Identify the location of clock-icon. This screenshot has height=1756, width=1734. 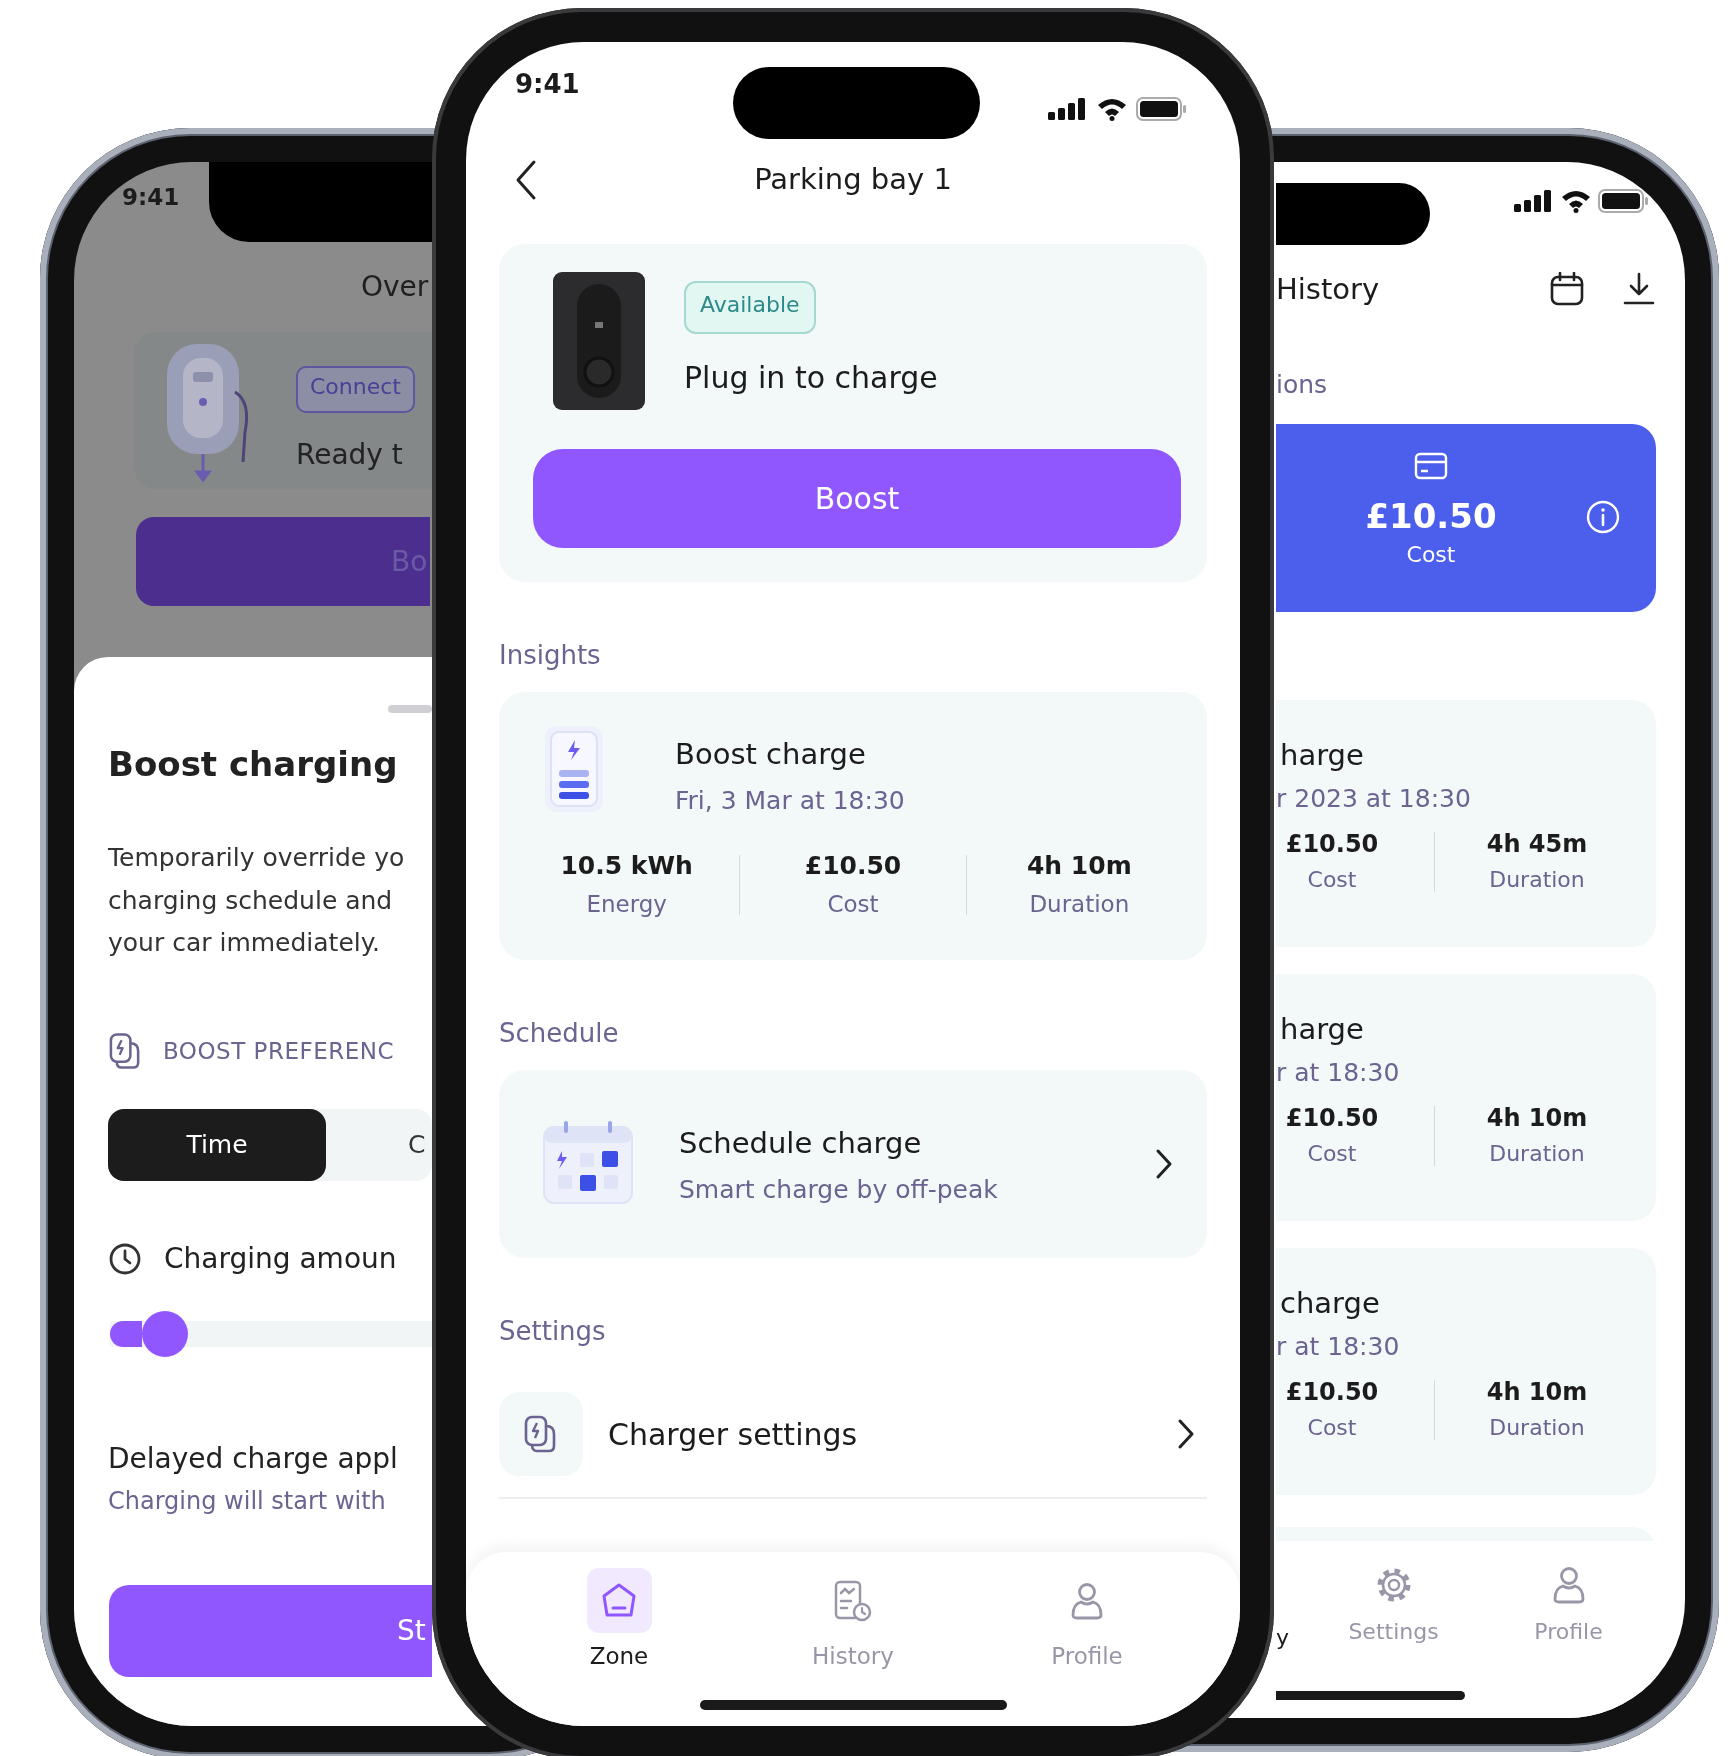
(125, 1258).